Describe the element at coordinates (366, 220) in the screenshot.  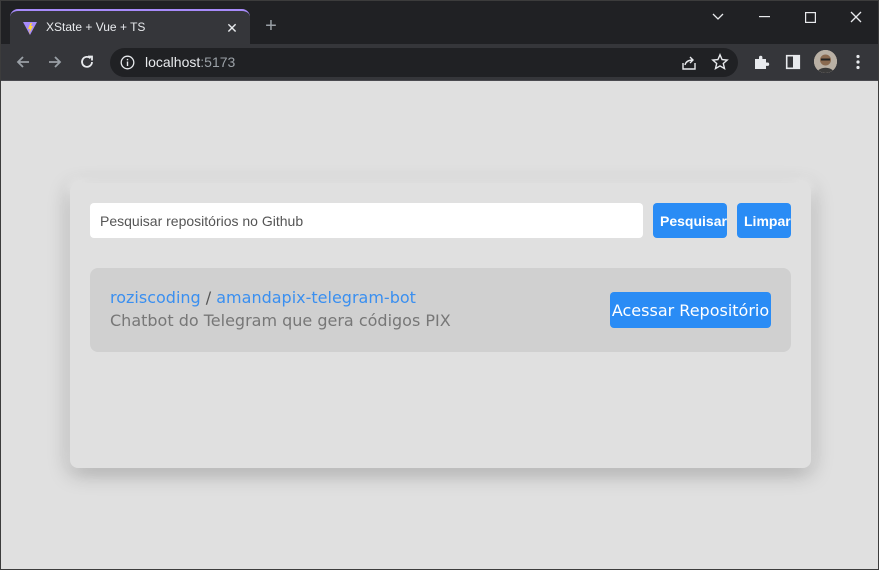
I see `search-input` at that location.